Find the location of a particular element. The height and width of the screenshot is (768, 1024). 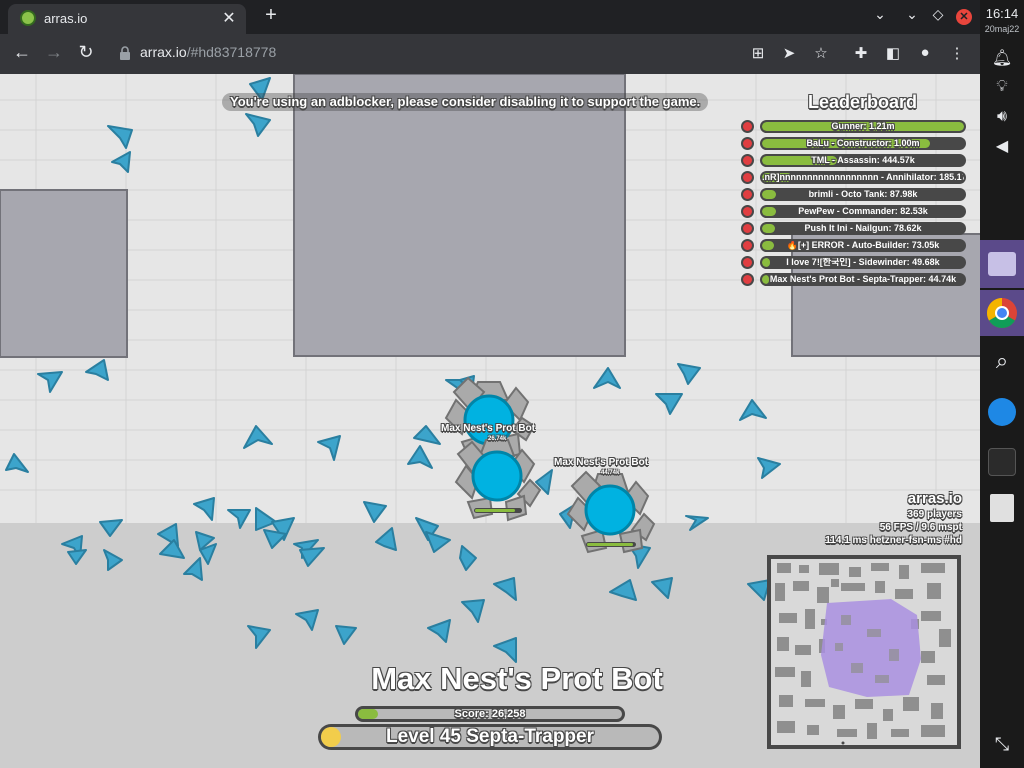

profile-icon: ● is located at coordinates (925, 52).